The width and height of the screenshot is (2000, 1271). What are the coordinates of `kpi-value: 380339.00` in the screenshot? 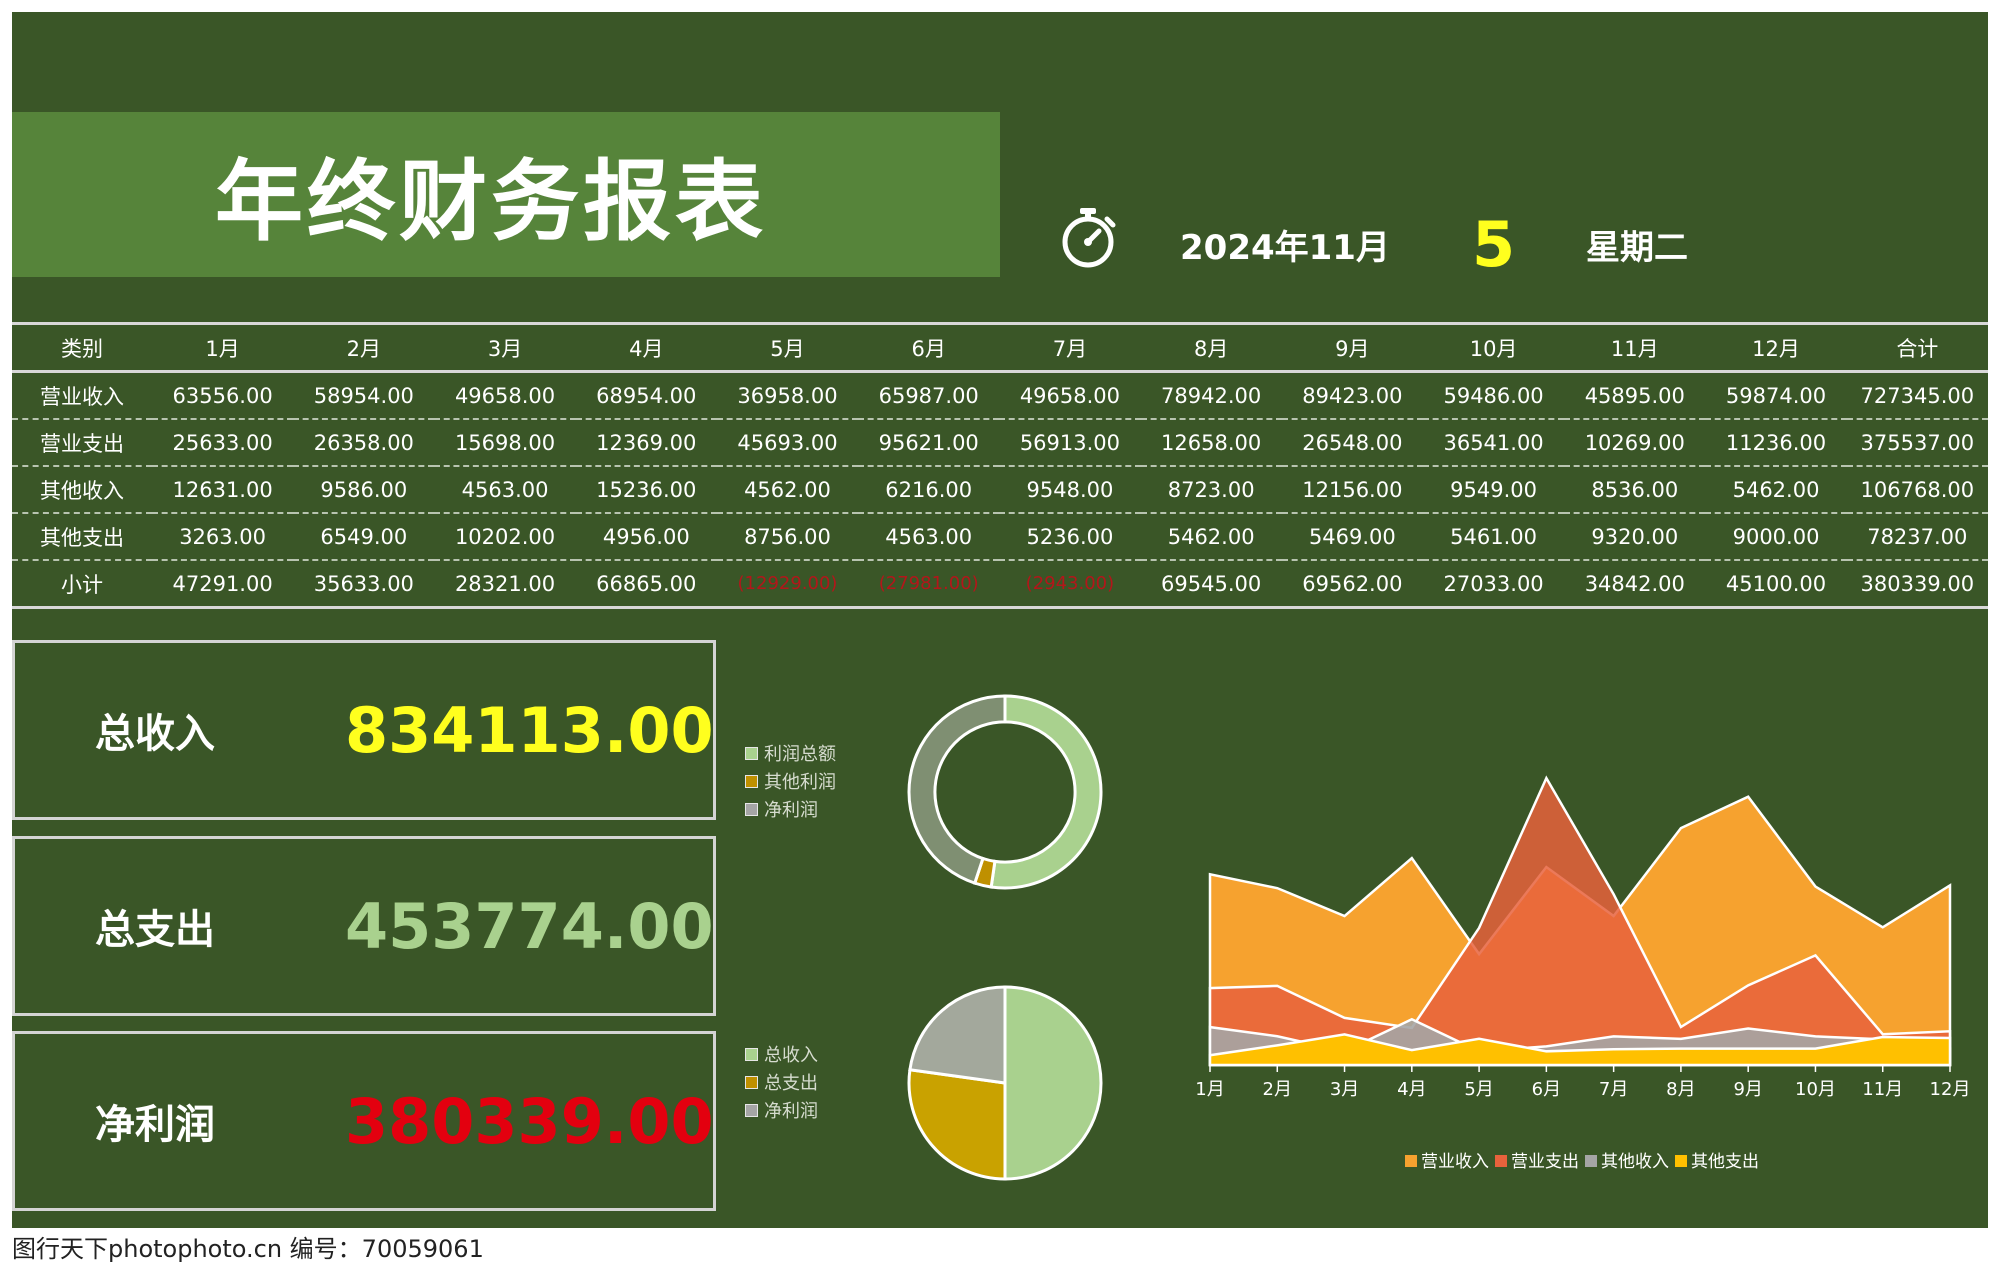 It's located at (529, 1121).